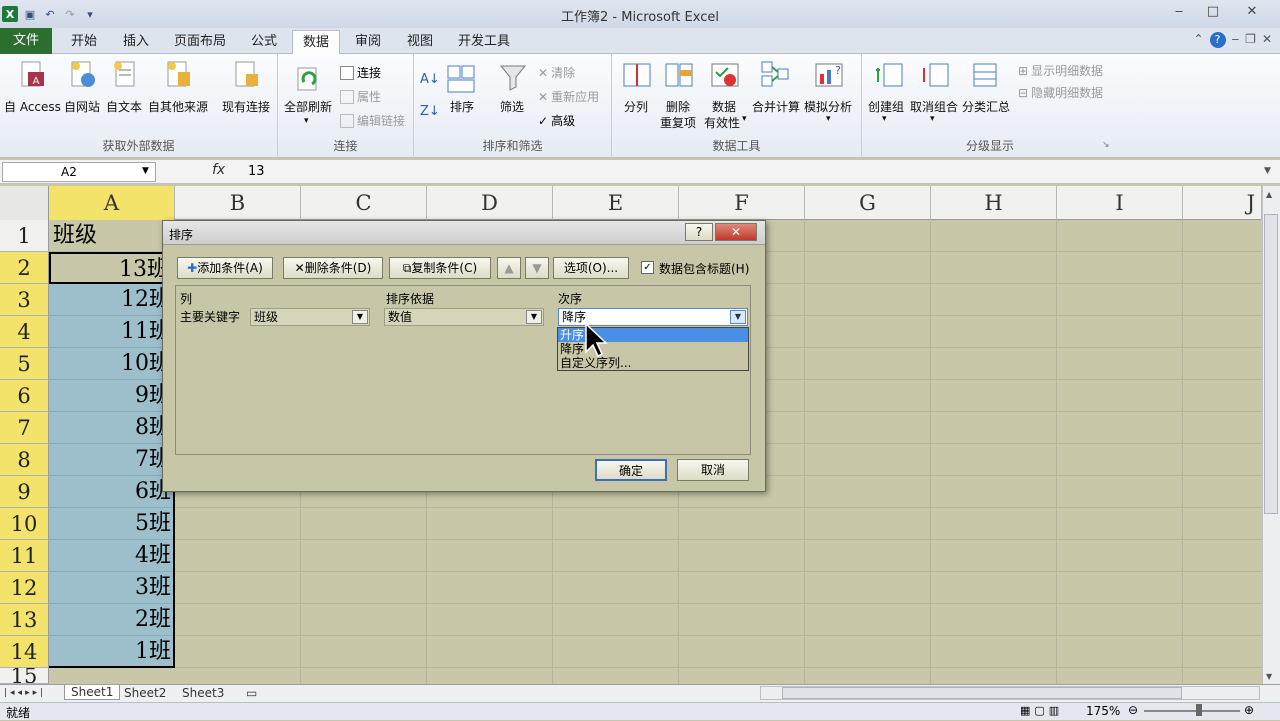 The image size is (1280, 721). I want to click on view-buttons-icon: ▦▢▥, so click(1041, 710).